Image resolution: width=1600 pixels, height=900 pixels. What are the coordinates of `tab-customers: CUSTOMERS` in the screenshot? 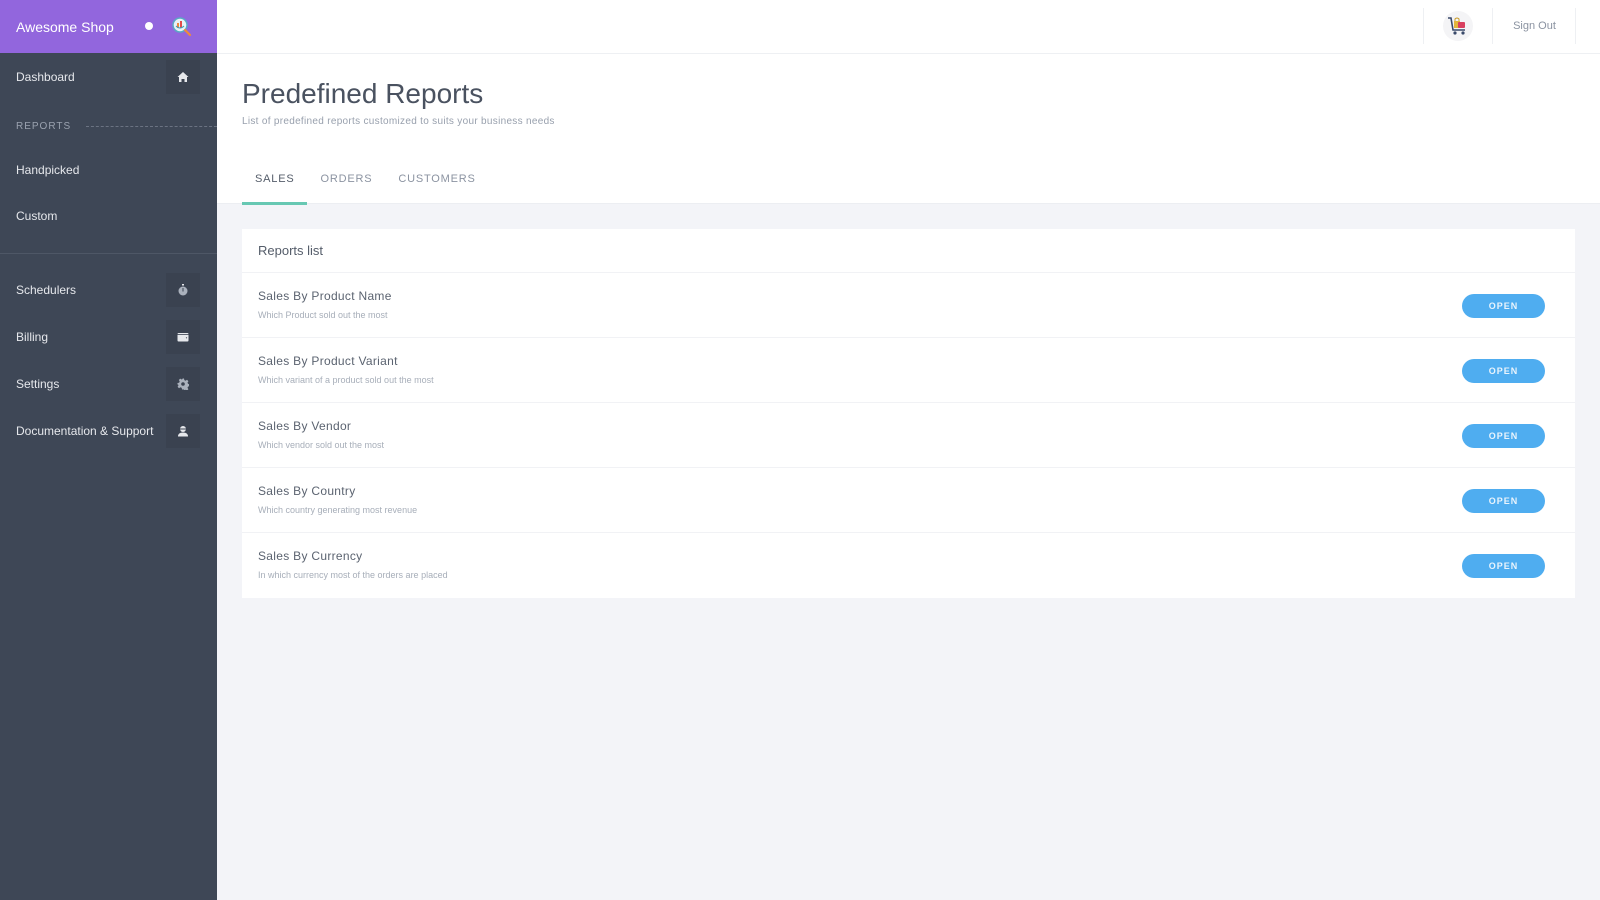 It's located at (436, 179).